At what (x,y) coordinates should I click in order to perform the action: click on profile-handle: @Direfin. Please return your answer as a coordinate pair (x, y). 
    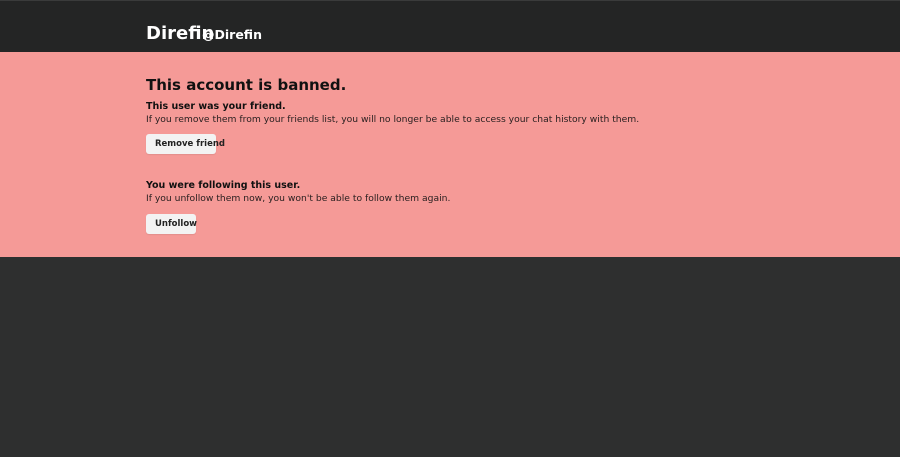
    Looking at the image, I should click on (232, 34).